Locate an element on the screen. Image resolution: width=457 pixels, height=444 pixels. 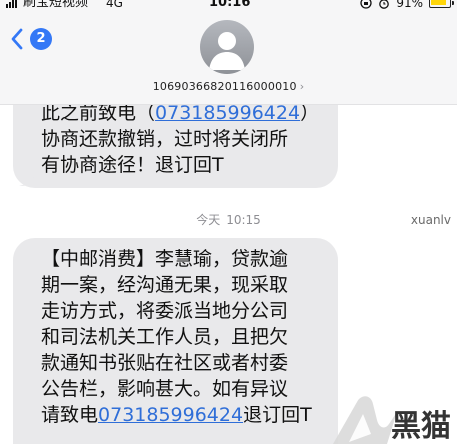
status-time: 10:16 is located at coordinates (230, 5).